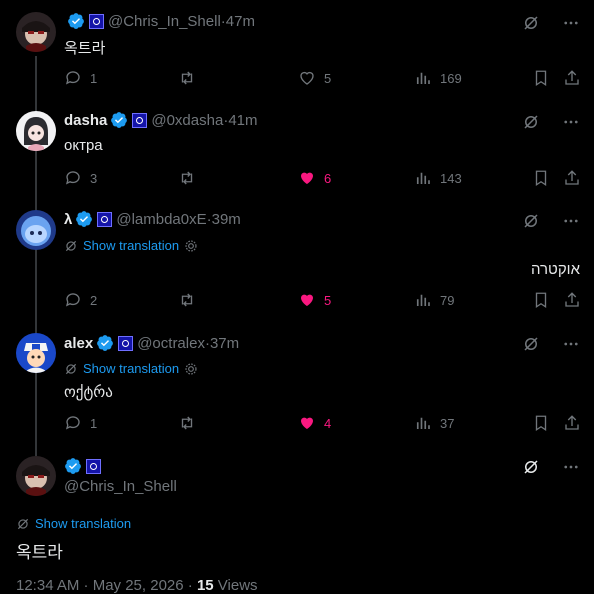 This screenshot has height=594, width=594. I want to click on tweet-text: 옥트라, so click(85, 48).